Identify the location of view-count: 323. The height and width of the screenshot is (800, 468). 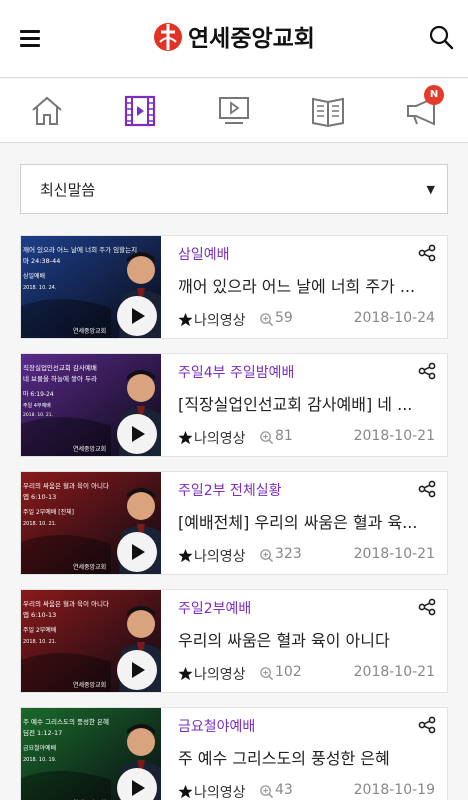
(288, 554).